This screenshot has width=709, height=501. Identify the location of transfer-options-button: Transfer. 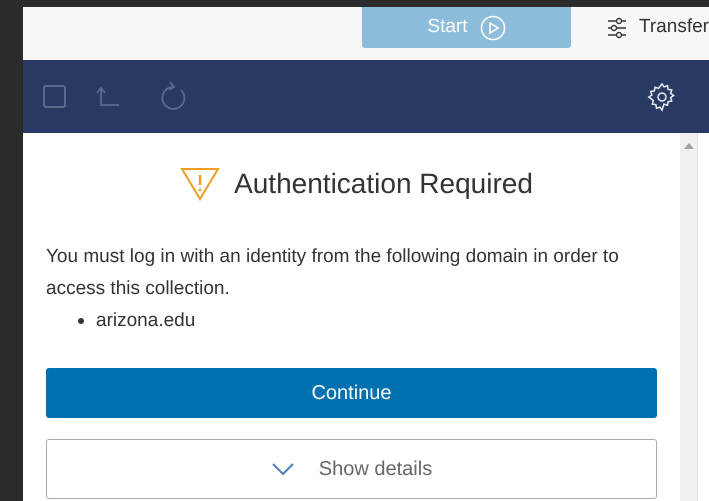
(657, 27).